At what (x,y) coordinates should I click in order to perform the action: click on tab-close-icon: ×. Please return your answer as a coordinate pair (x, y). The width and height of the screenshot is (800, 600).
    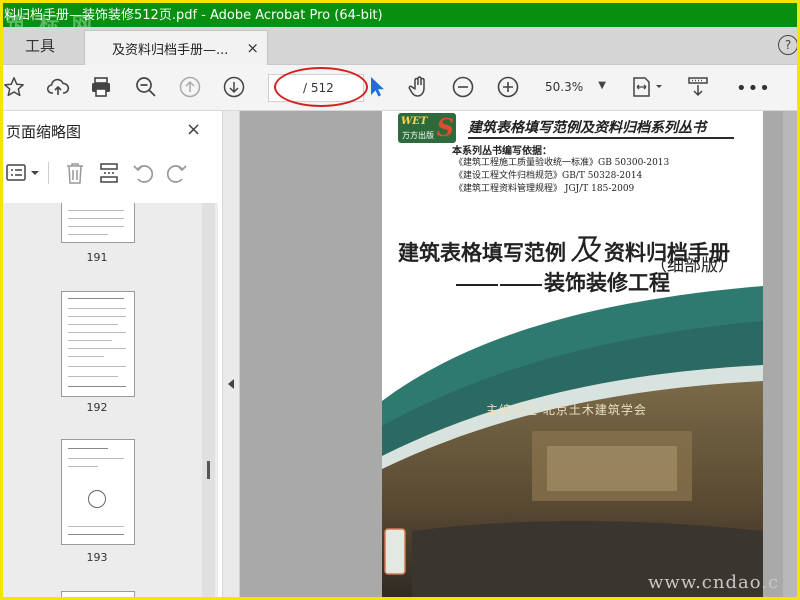
    Looking at the image, I should click on (252, 48).